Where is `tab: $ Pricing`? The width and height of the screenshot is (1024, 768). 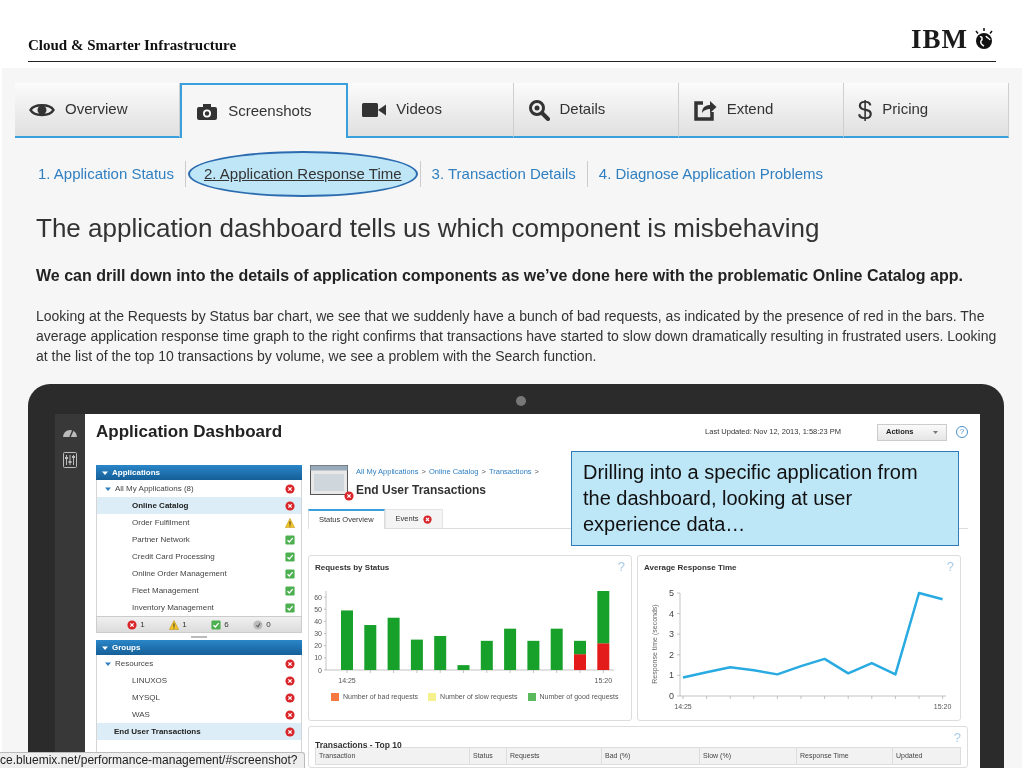
tab: $ Pricing is located at coordinates (926, 110).